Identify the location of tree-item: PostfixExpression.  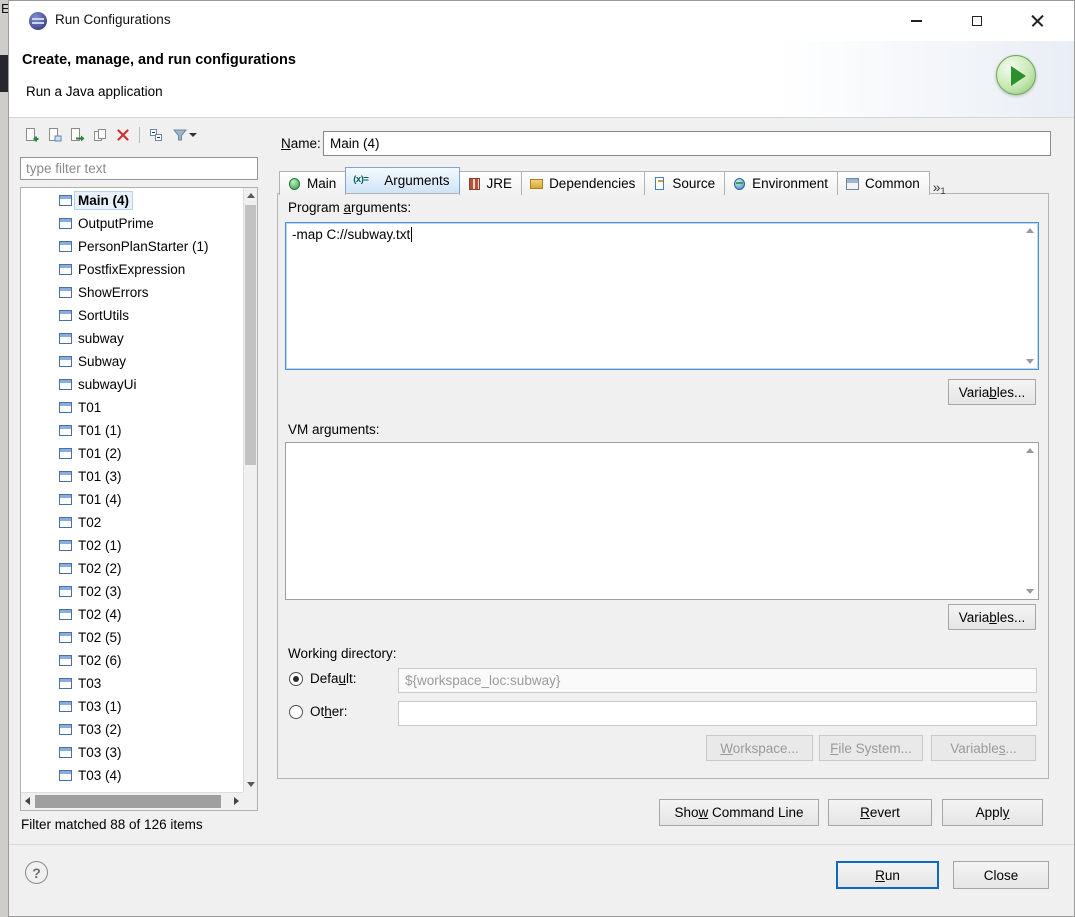
(132, 269).